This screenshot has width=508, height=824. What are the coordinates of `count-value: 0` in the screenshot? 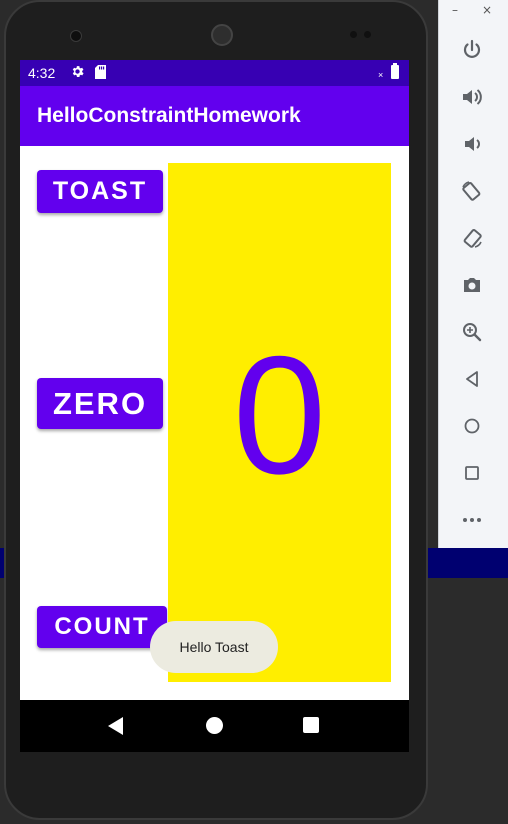 It's located at (279, 415).